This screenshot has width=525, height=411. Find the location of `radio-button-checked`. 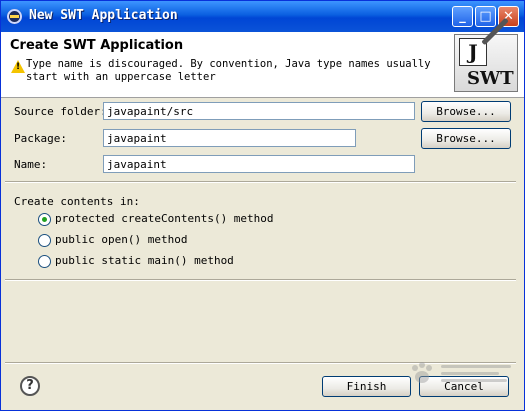

radio-button-checked is located at coordinates (44, 219).